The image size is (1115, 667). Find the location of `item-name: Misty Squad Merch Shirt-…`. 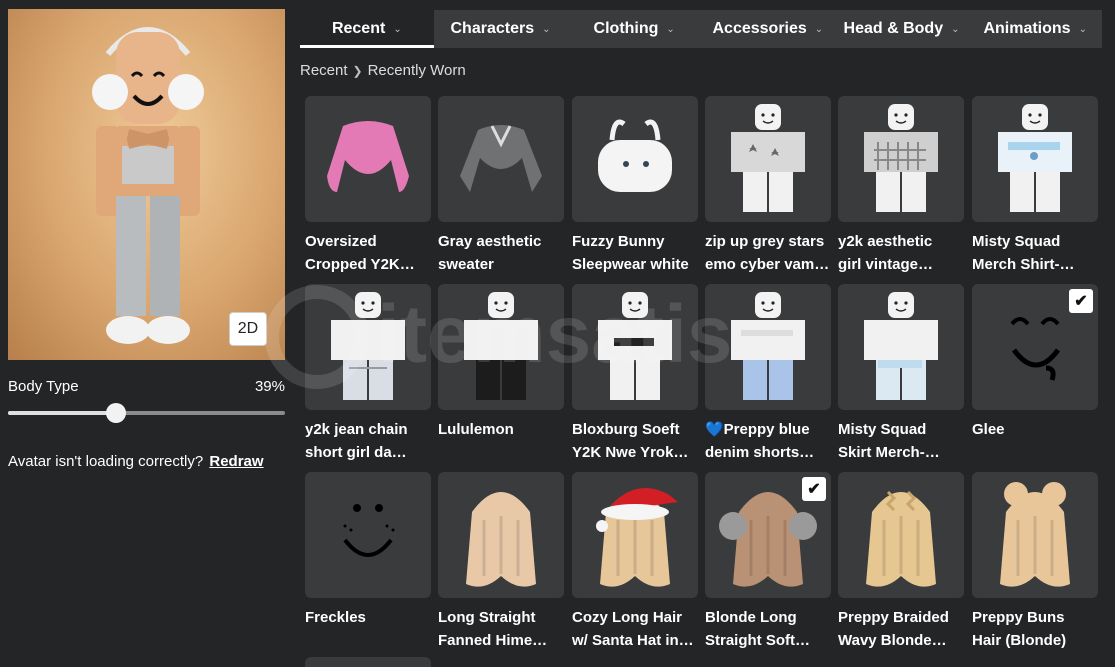

item-name: Misty Squad Merch Shirt-… is located at coordinates (1035, 253).